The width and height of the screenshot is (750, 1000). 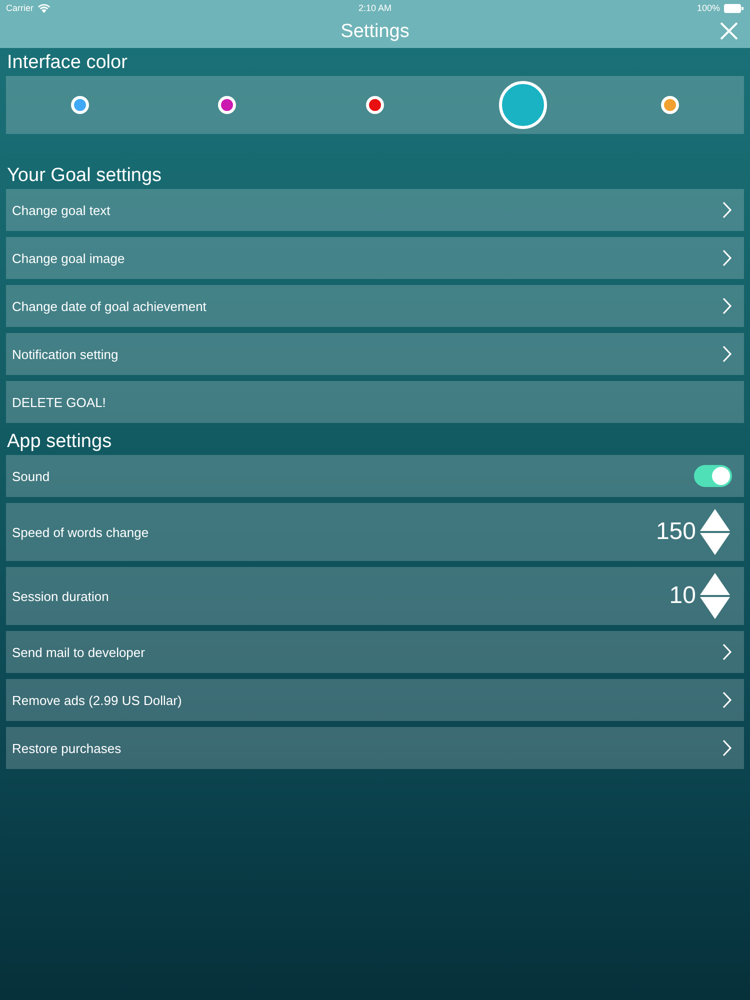 I want to click on carrier-label: Carrier, so click(x=20, y=8).